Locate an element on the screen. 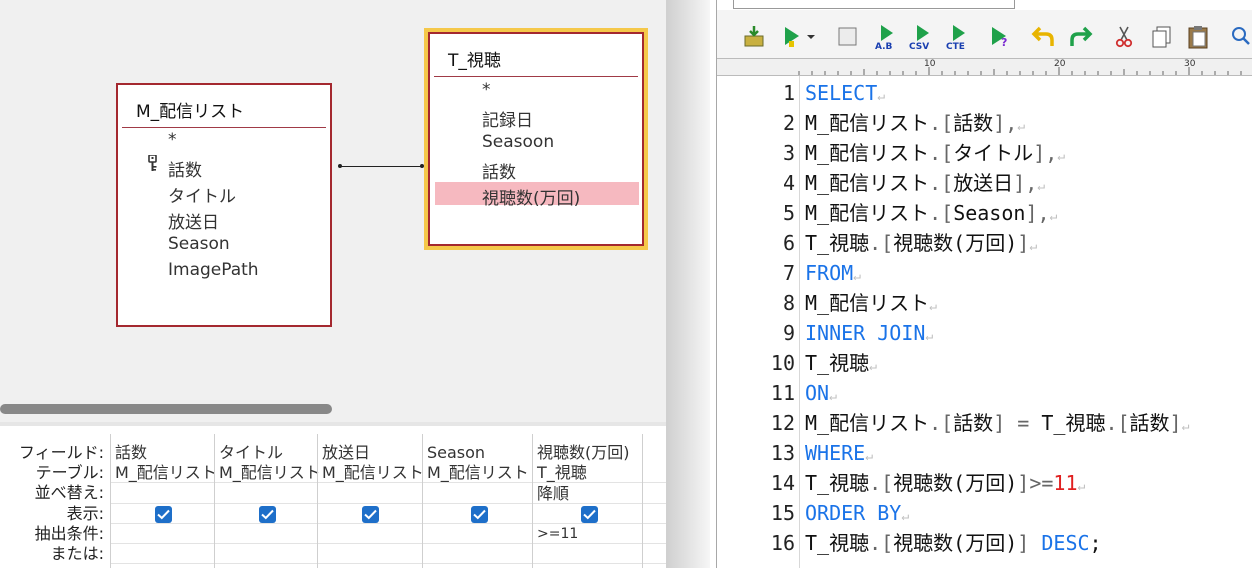 This screenshot has height=568, width=1252. table-t-shichou: T_視聴 * 記録日 Seasoon 話数 視聴数(万回) is located at coordinates (536, 139).